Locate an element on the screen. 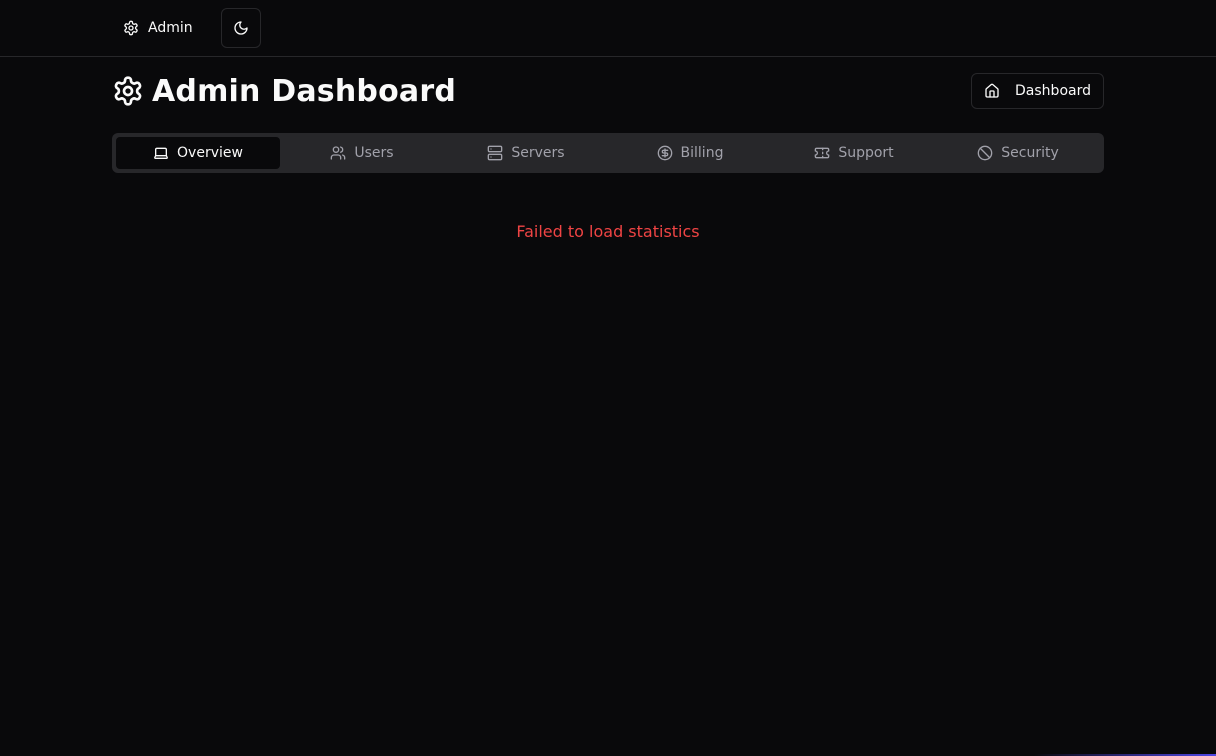 This screenshot has height=756, width=1216. theme-toggle-button is located at coordinates (241, 28).